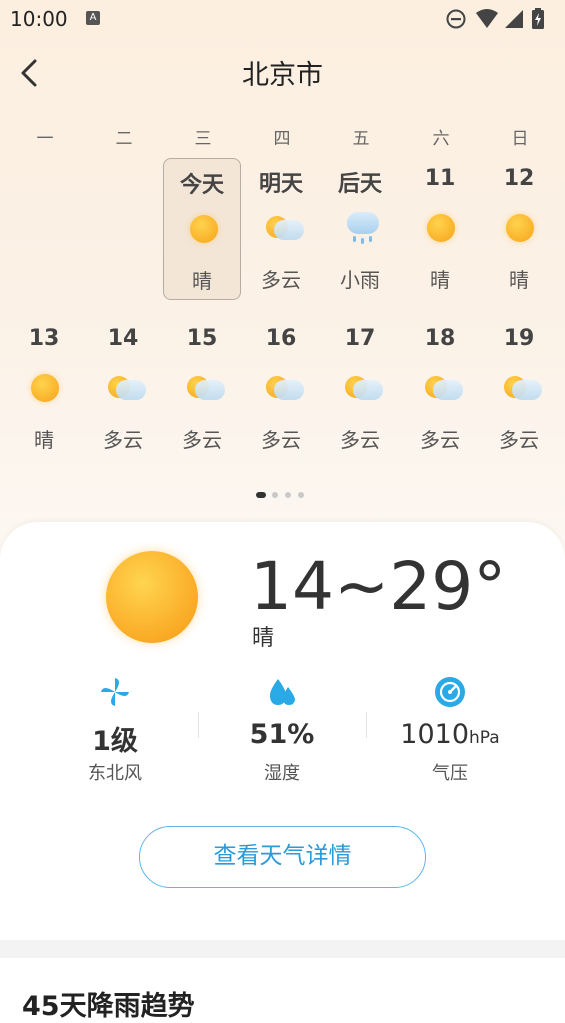 The height and width of the screenshot is (1023, 565). Describe the element at coordinates (441, 139) in the screenshot. I see `weekday-label: 六` at that location.